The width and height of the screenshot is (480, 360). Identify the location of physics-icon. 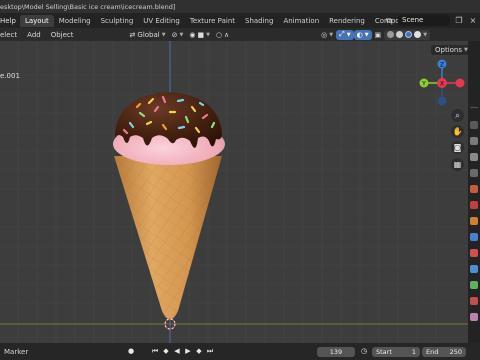
(474, 269).